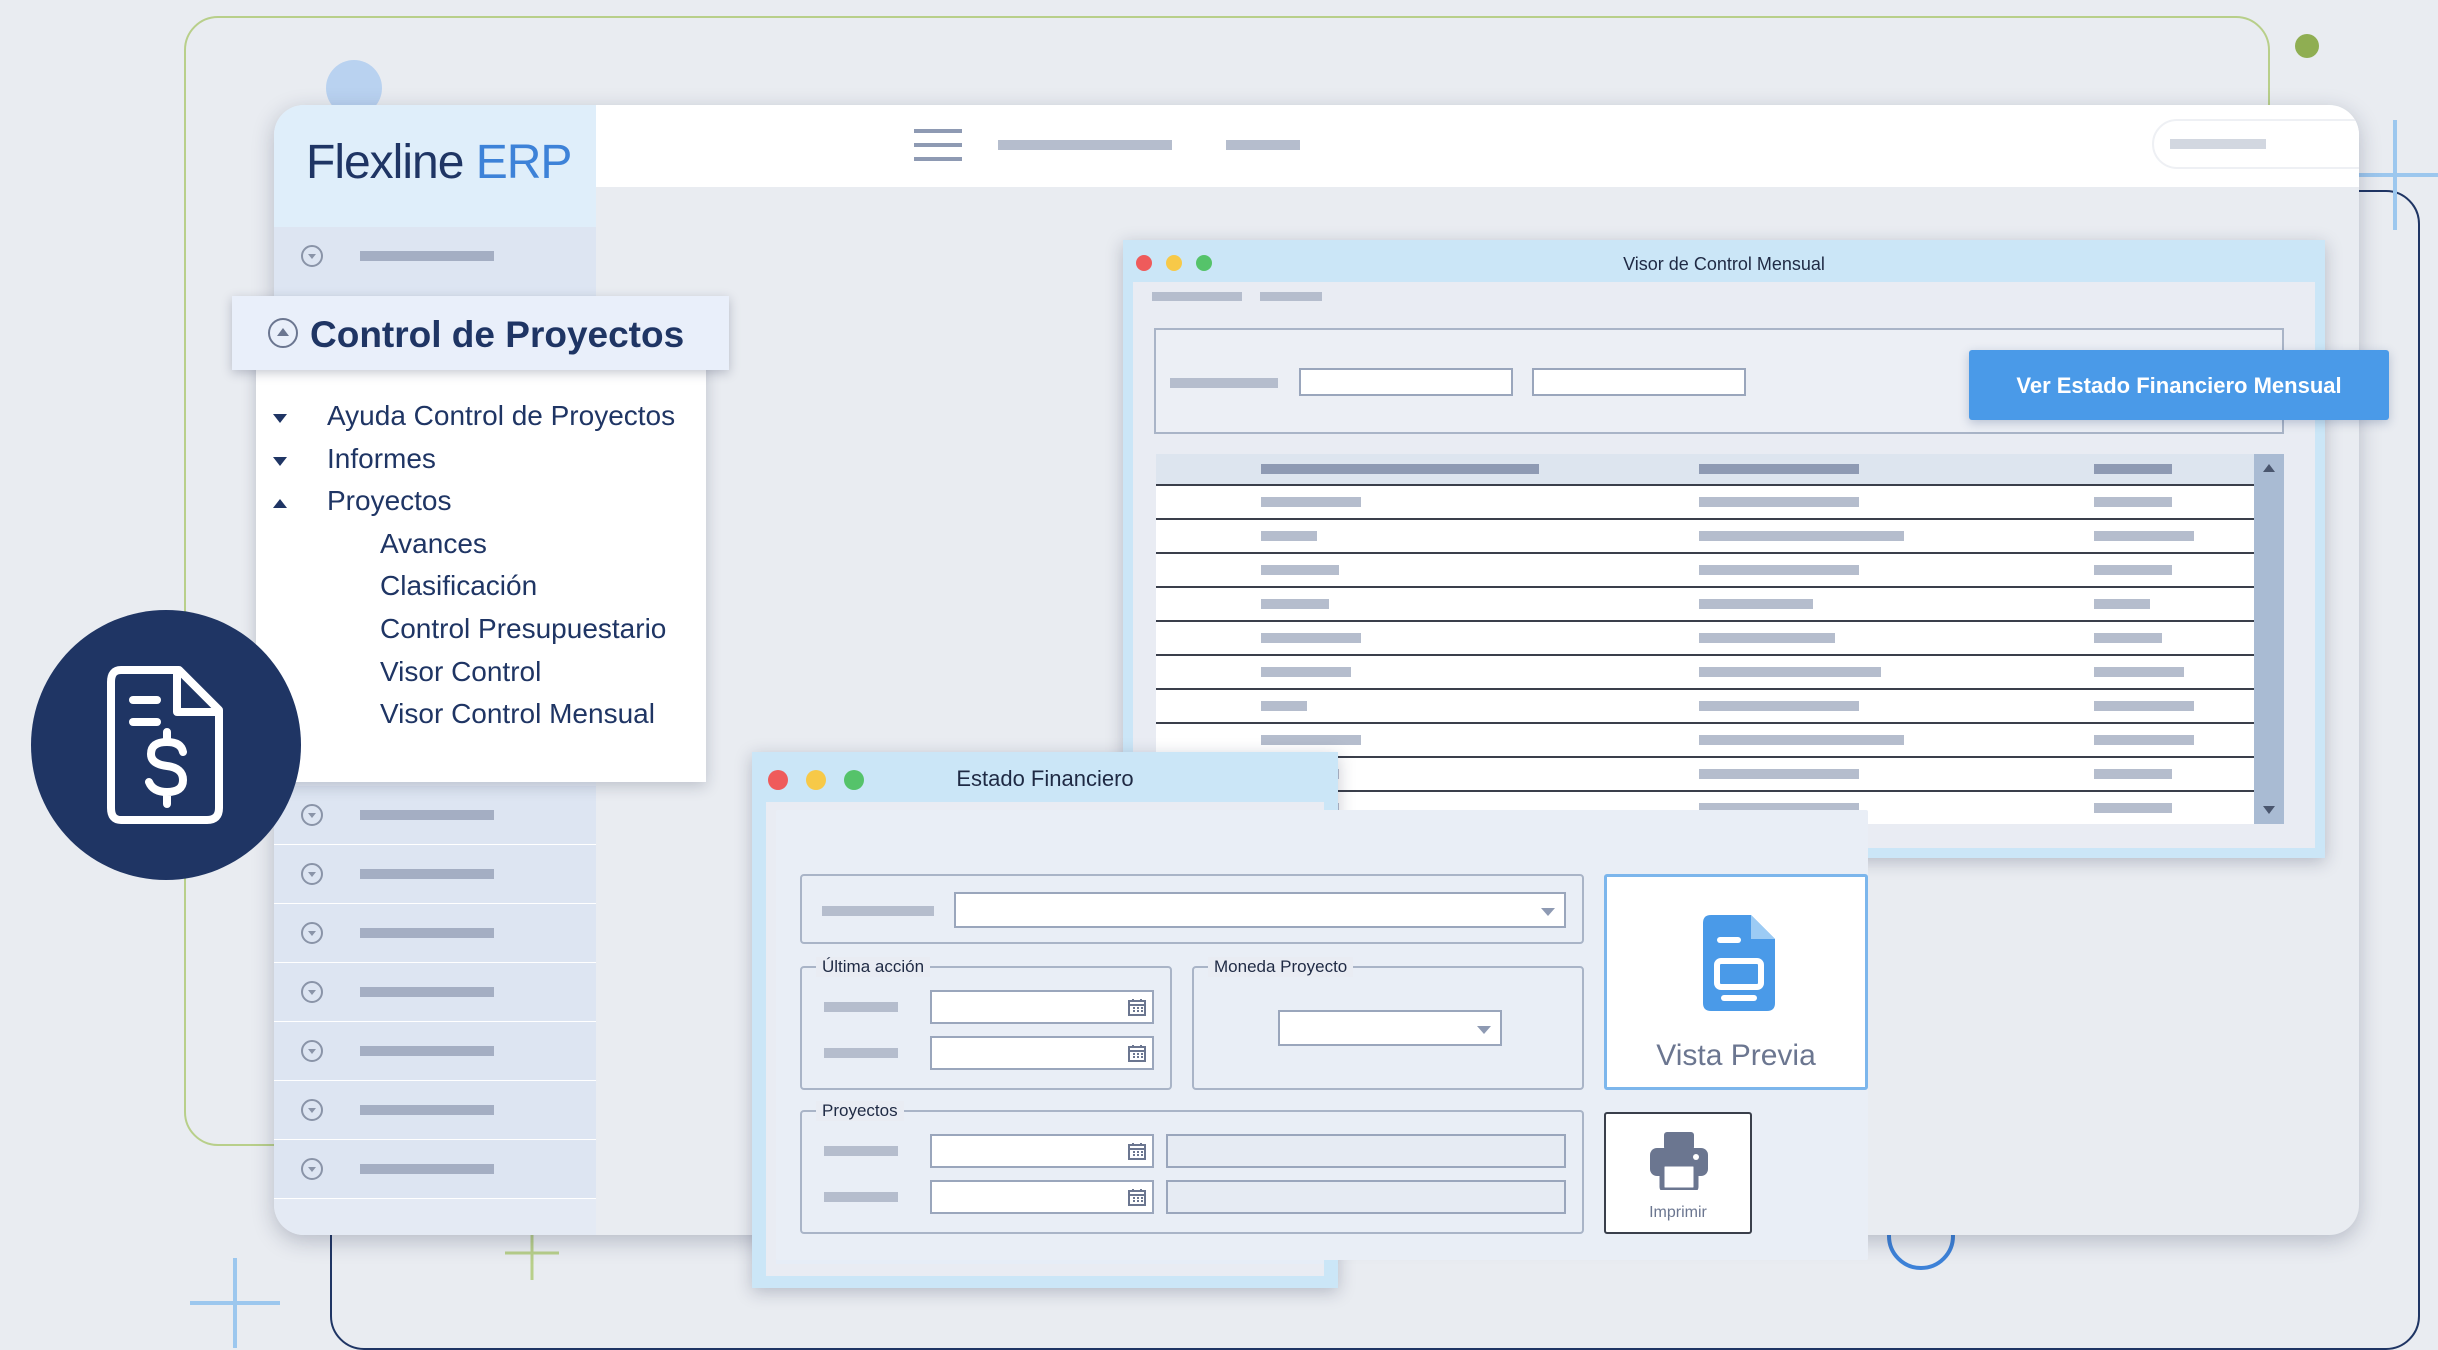  Describe the element at coordinates (1736, 982) in the screenshot. I see `vista-previa-button: Vista Previa` at that location.